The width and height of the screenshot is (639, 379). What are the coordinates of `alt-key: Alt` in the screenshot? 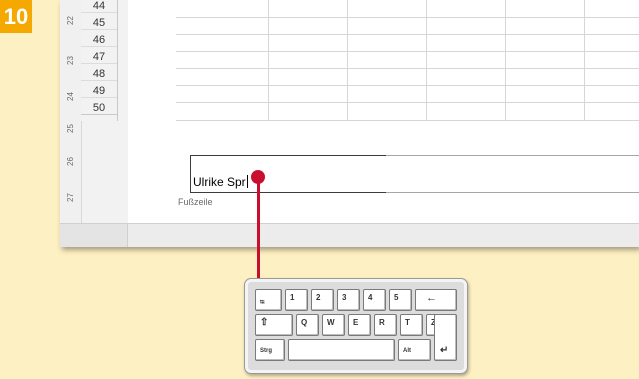 It's located at (414, 350).